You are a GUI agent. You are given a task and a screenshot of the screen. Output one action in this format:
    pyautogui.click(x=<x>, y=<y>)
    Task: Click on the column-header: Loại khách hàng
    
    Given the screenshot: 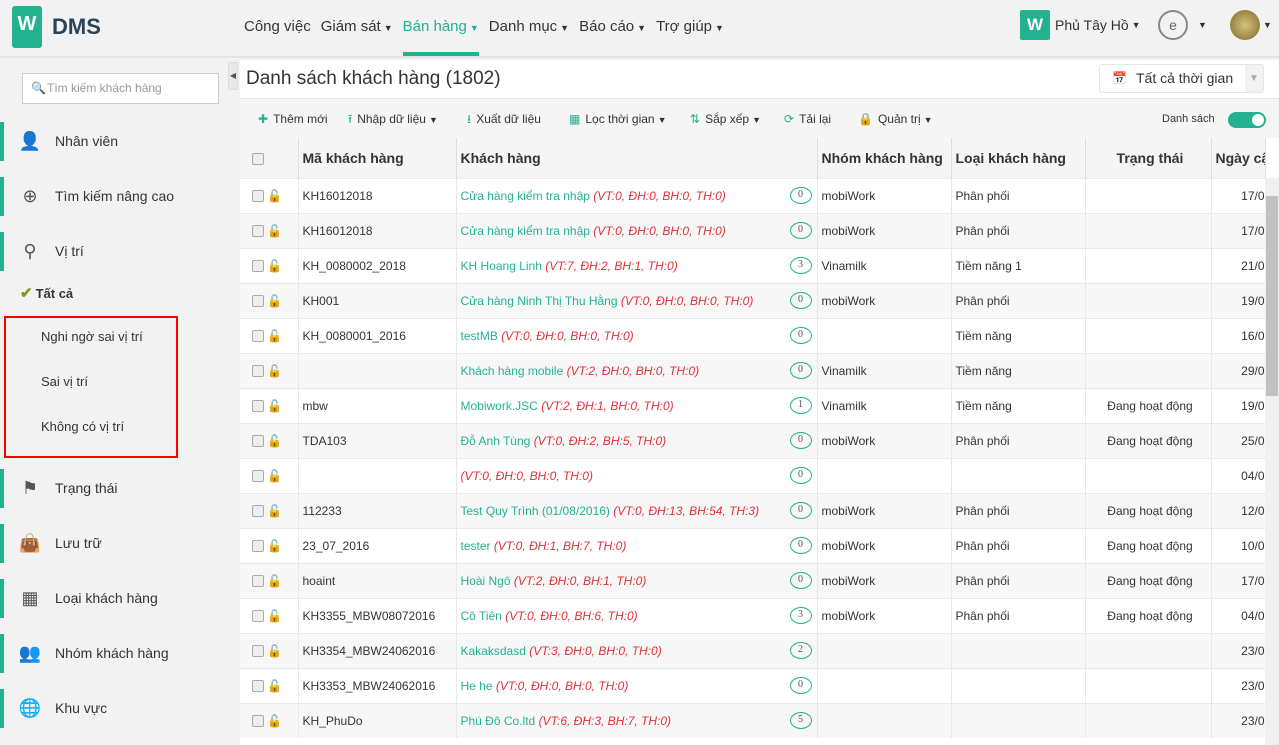 What is the action you would take?
    pyautogui.click(x=1018, y=158)
    